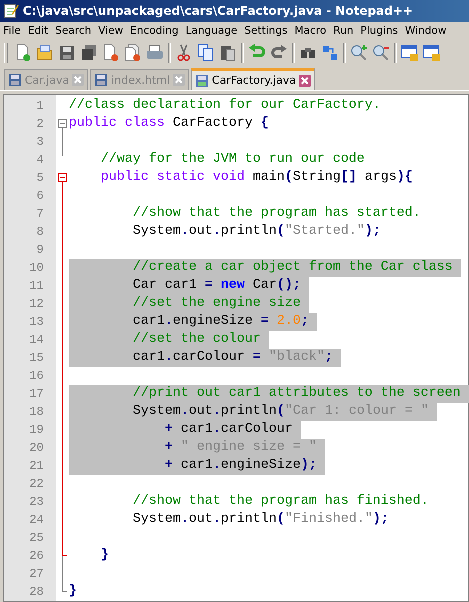  Describe the element at coordinates (40, 161) in the screenshot. I see `line-number: 4` at that location.